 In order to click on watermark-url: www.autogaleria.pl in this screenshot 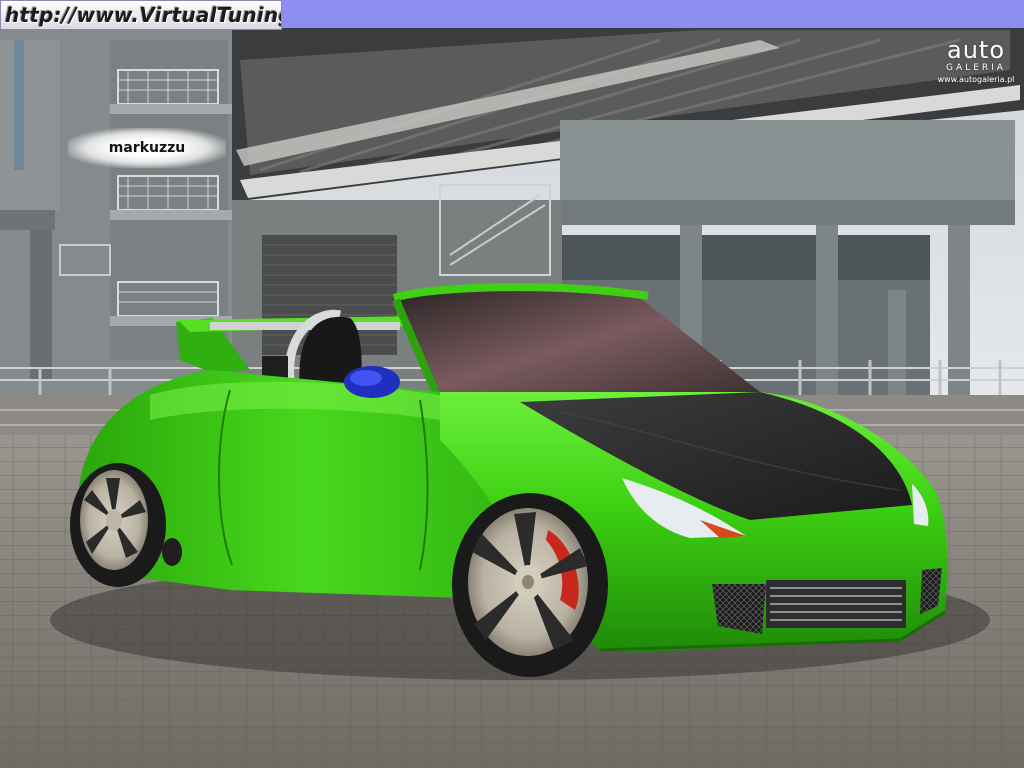, I will do `click(976, 79)`.